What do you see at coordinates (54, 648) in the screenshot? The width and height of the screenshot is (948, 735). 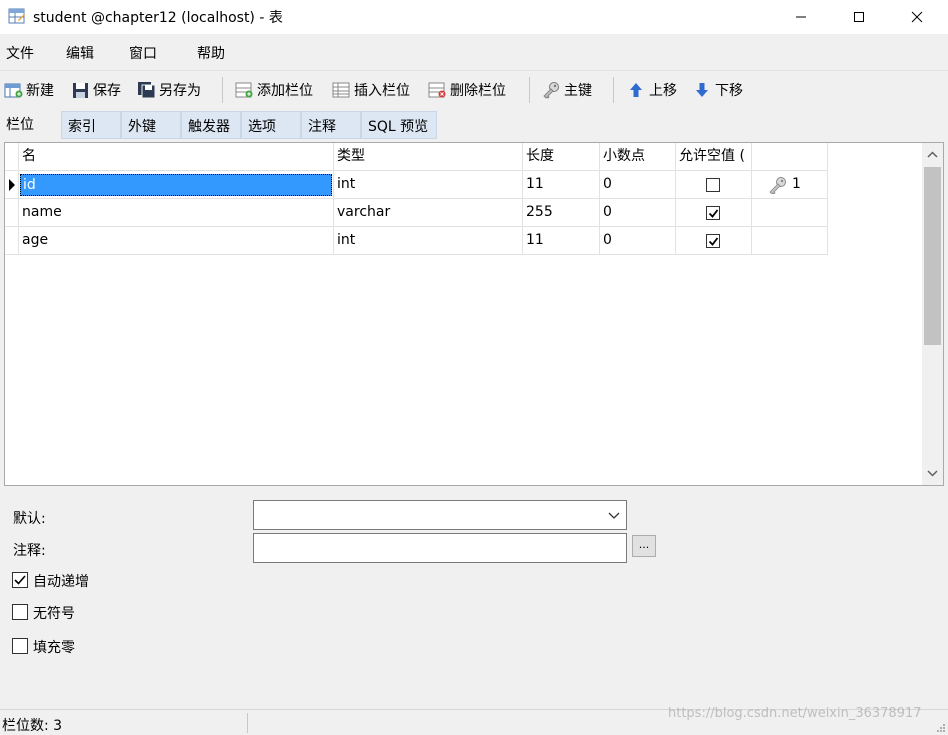 I see `zerofill-label: 填充零` at bounding box center [54, 648].